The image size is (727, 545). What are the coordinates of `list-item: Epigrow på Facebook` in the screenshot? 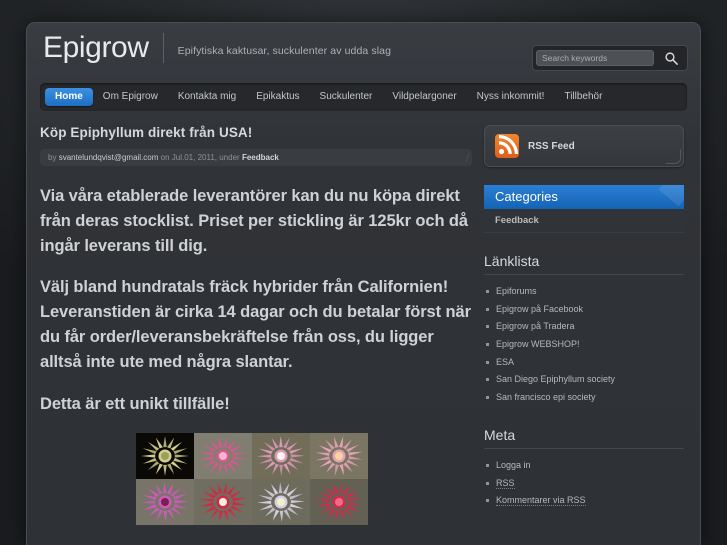 It's located at (584, 310).